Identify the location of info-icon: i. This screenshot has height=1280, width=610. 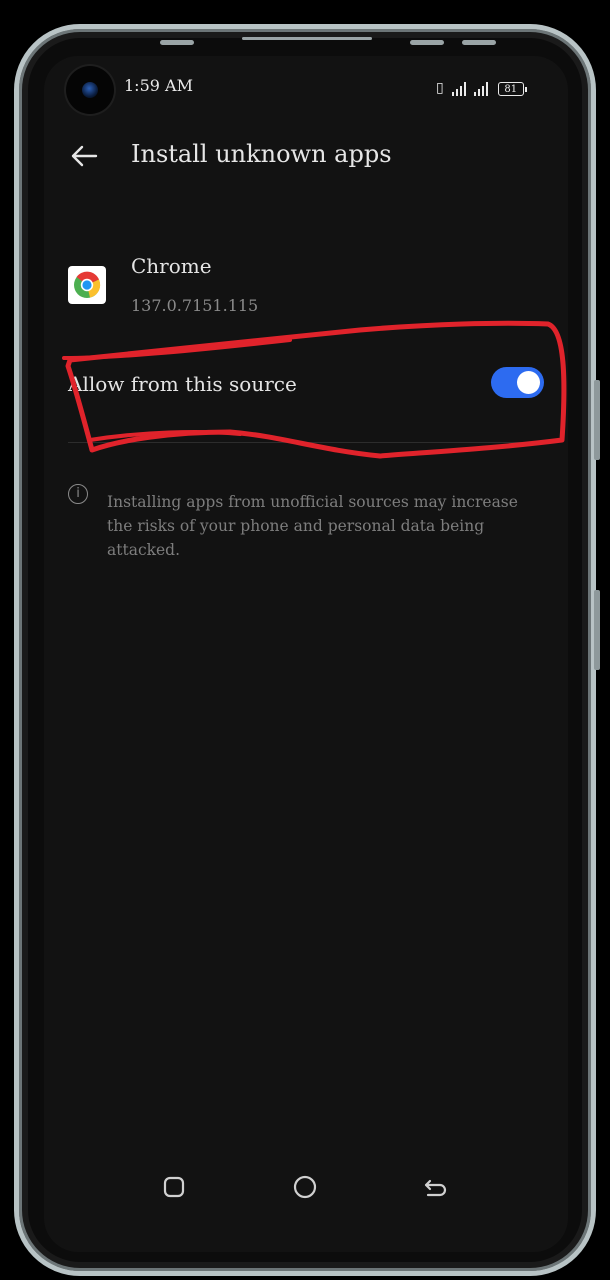
(78, 494).